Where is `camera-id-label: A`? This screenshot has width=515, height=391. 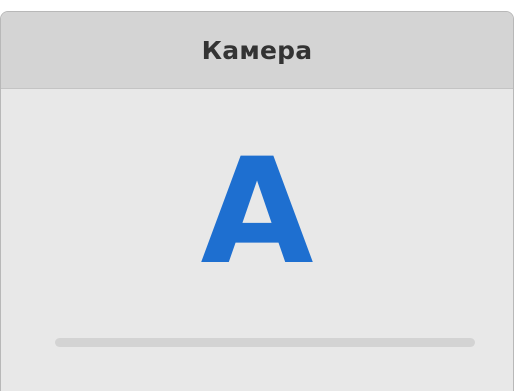
camera-id-label: A is located at coordinates (257, 212).